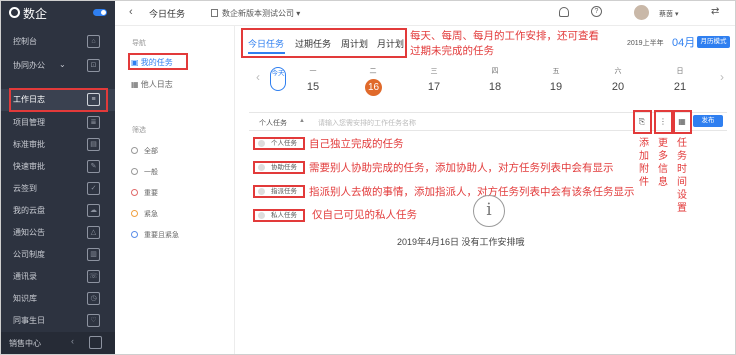 This screenshot has width=736, height=355. Describe the element at coordinates (722, 77) in the screenshot. I see `next-week-icon: ›` at that location.